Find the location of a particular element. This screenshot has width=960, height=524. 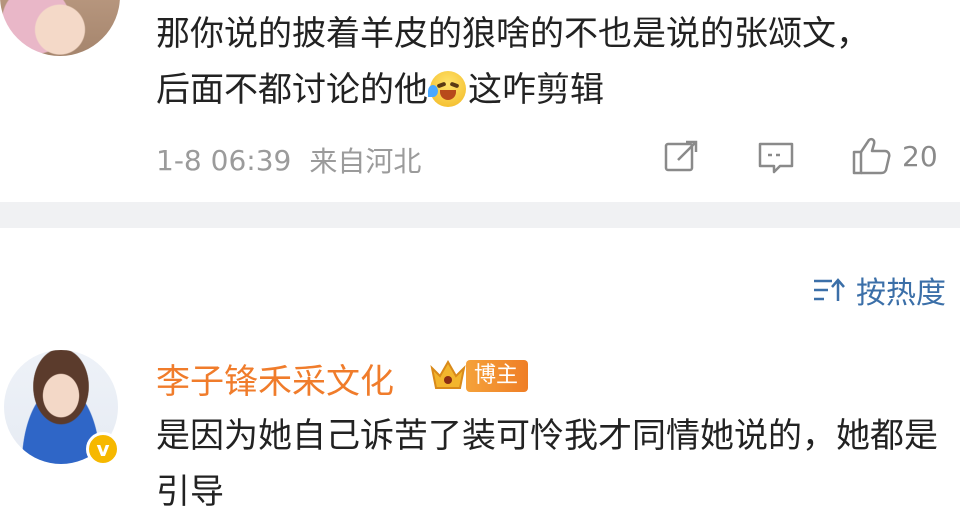

crown-icon is located at coordinates (448, 374).